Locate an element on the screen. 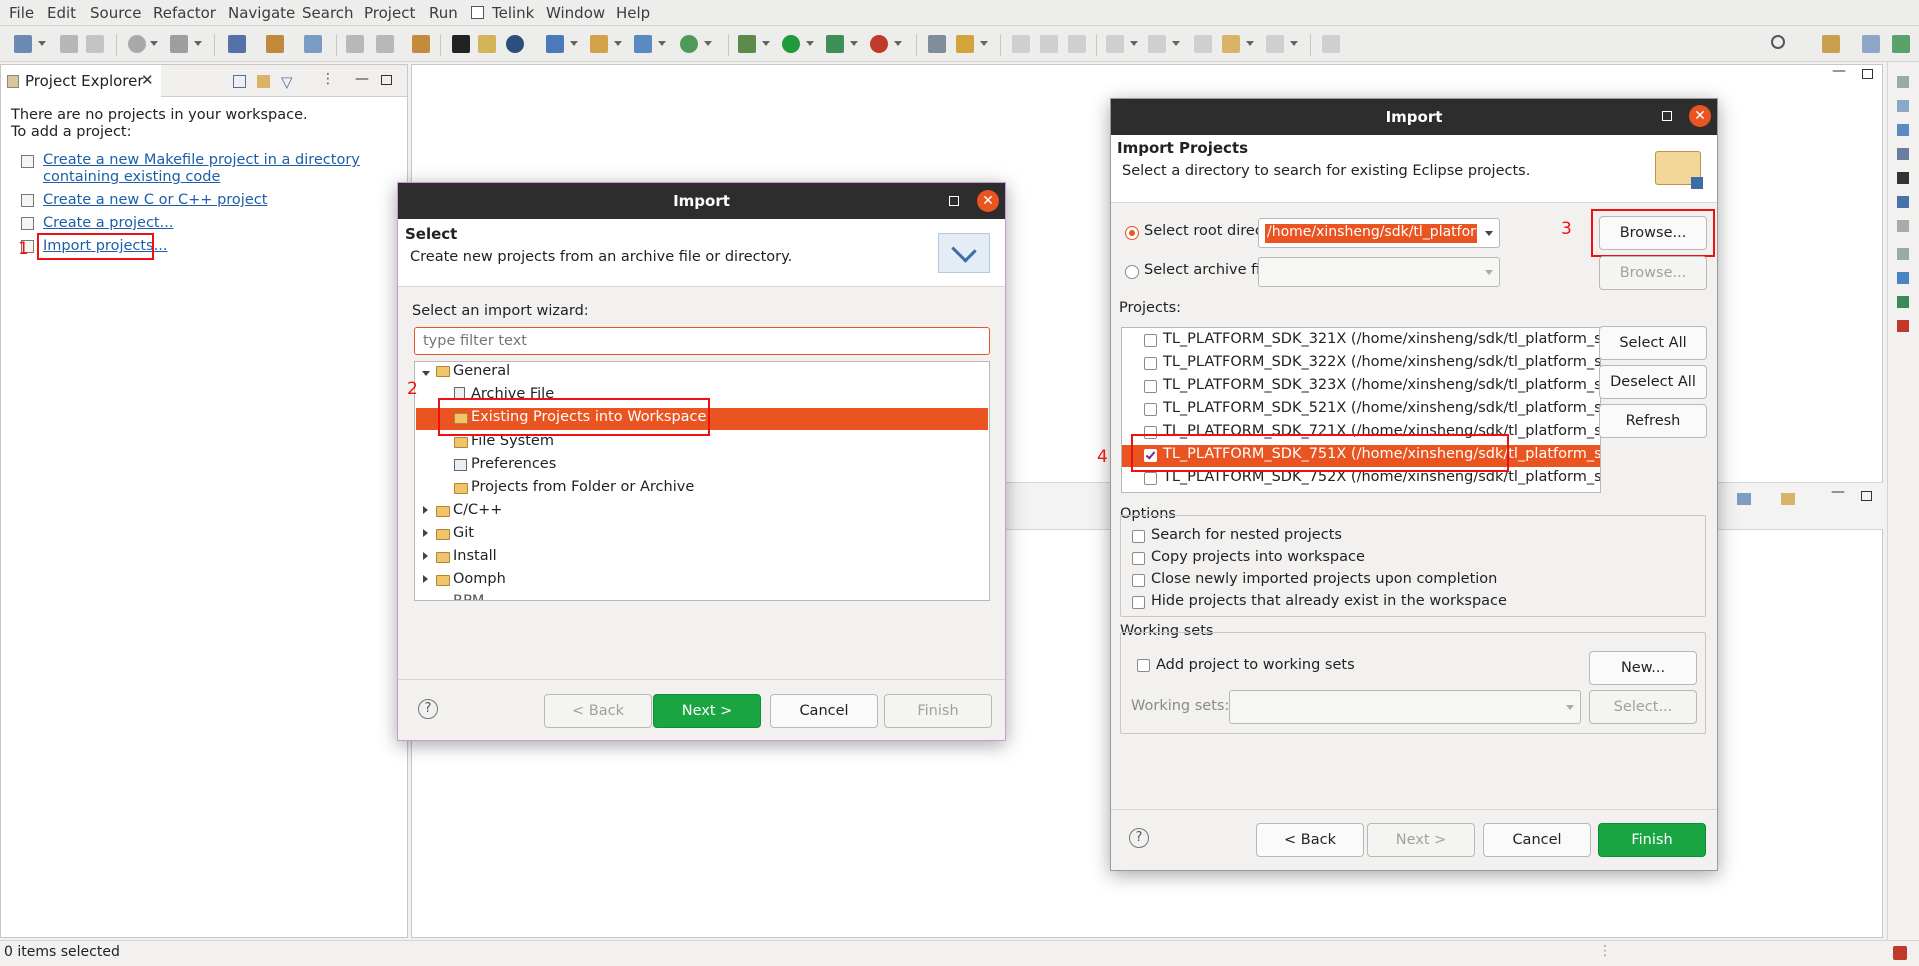 The height and width of the screenshot is (966, 1919). error-log-icon is located at coordinates (1900, 953).